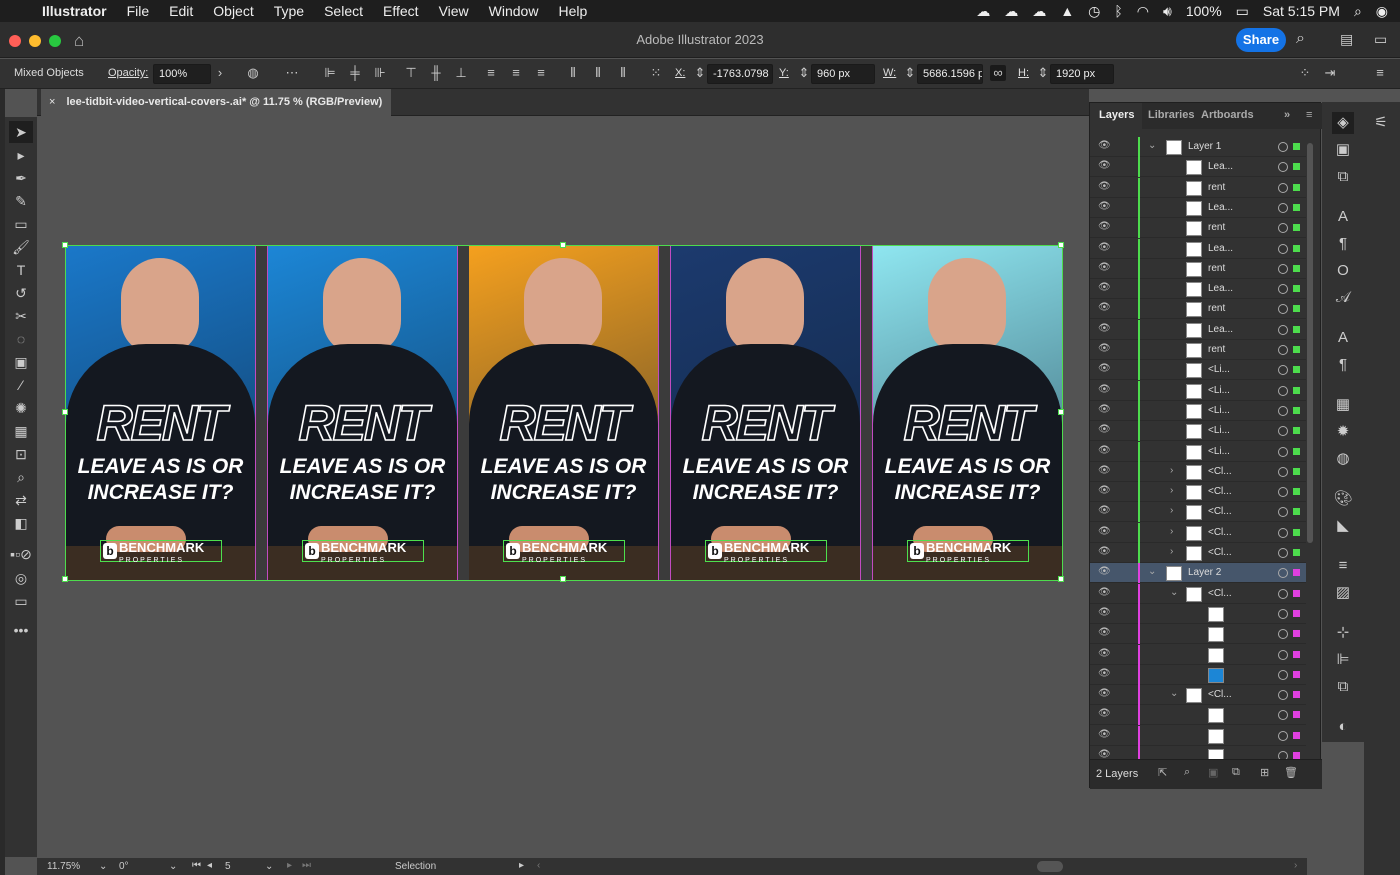 The width and height of the screenshot is (1400, 875). Describe the element at coordinates (138, 11) in the screenshot. I see `menu-file: File` at that location.